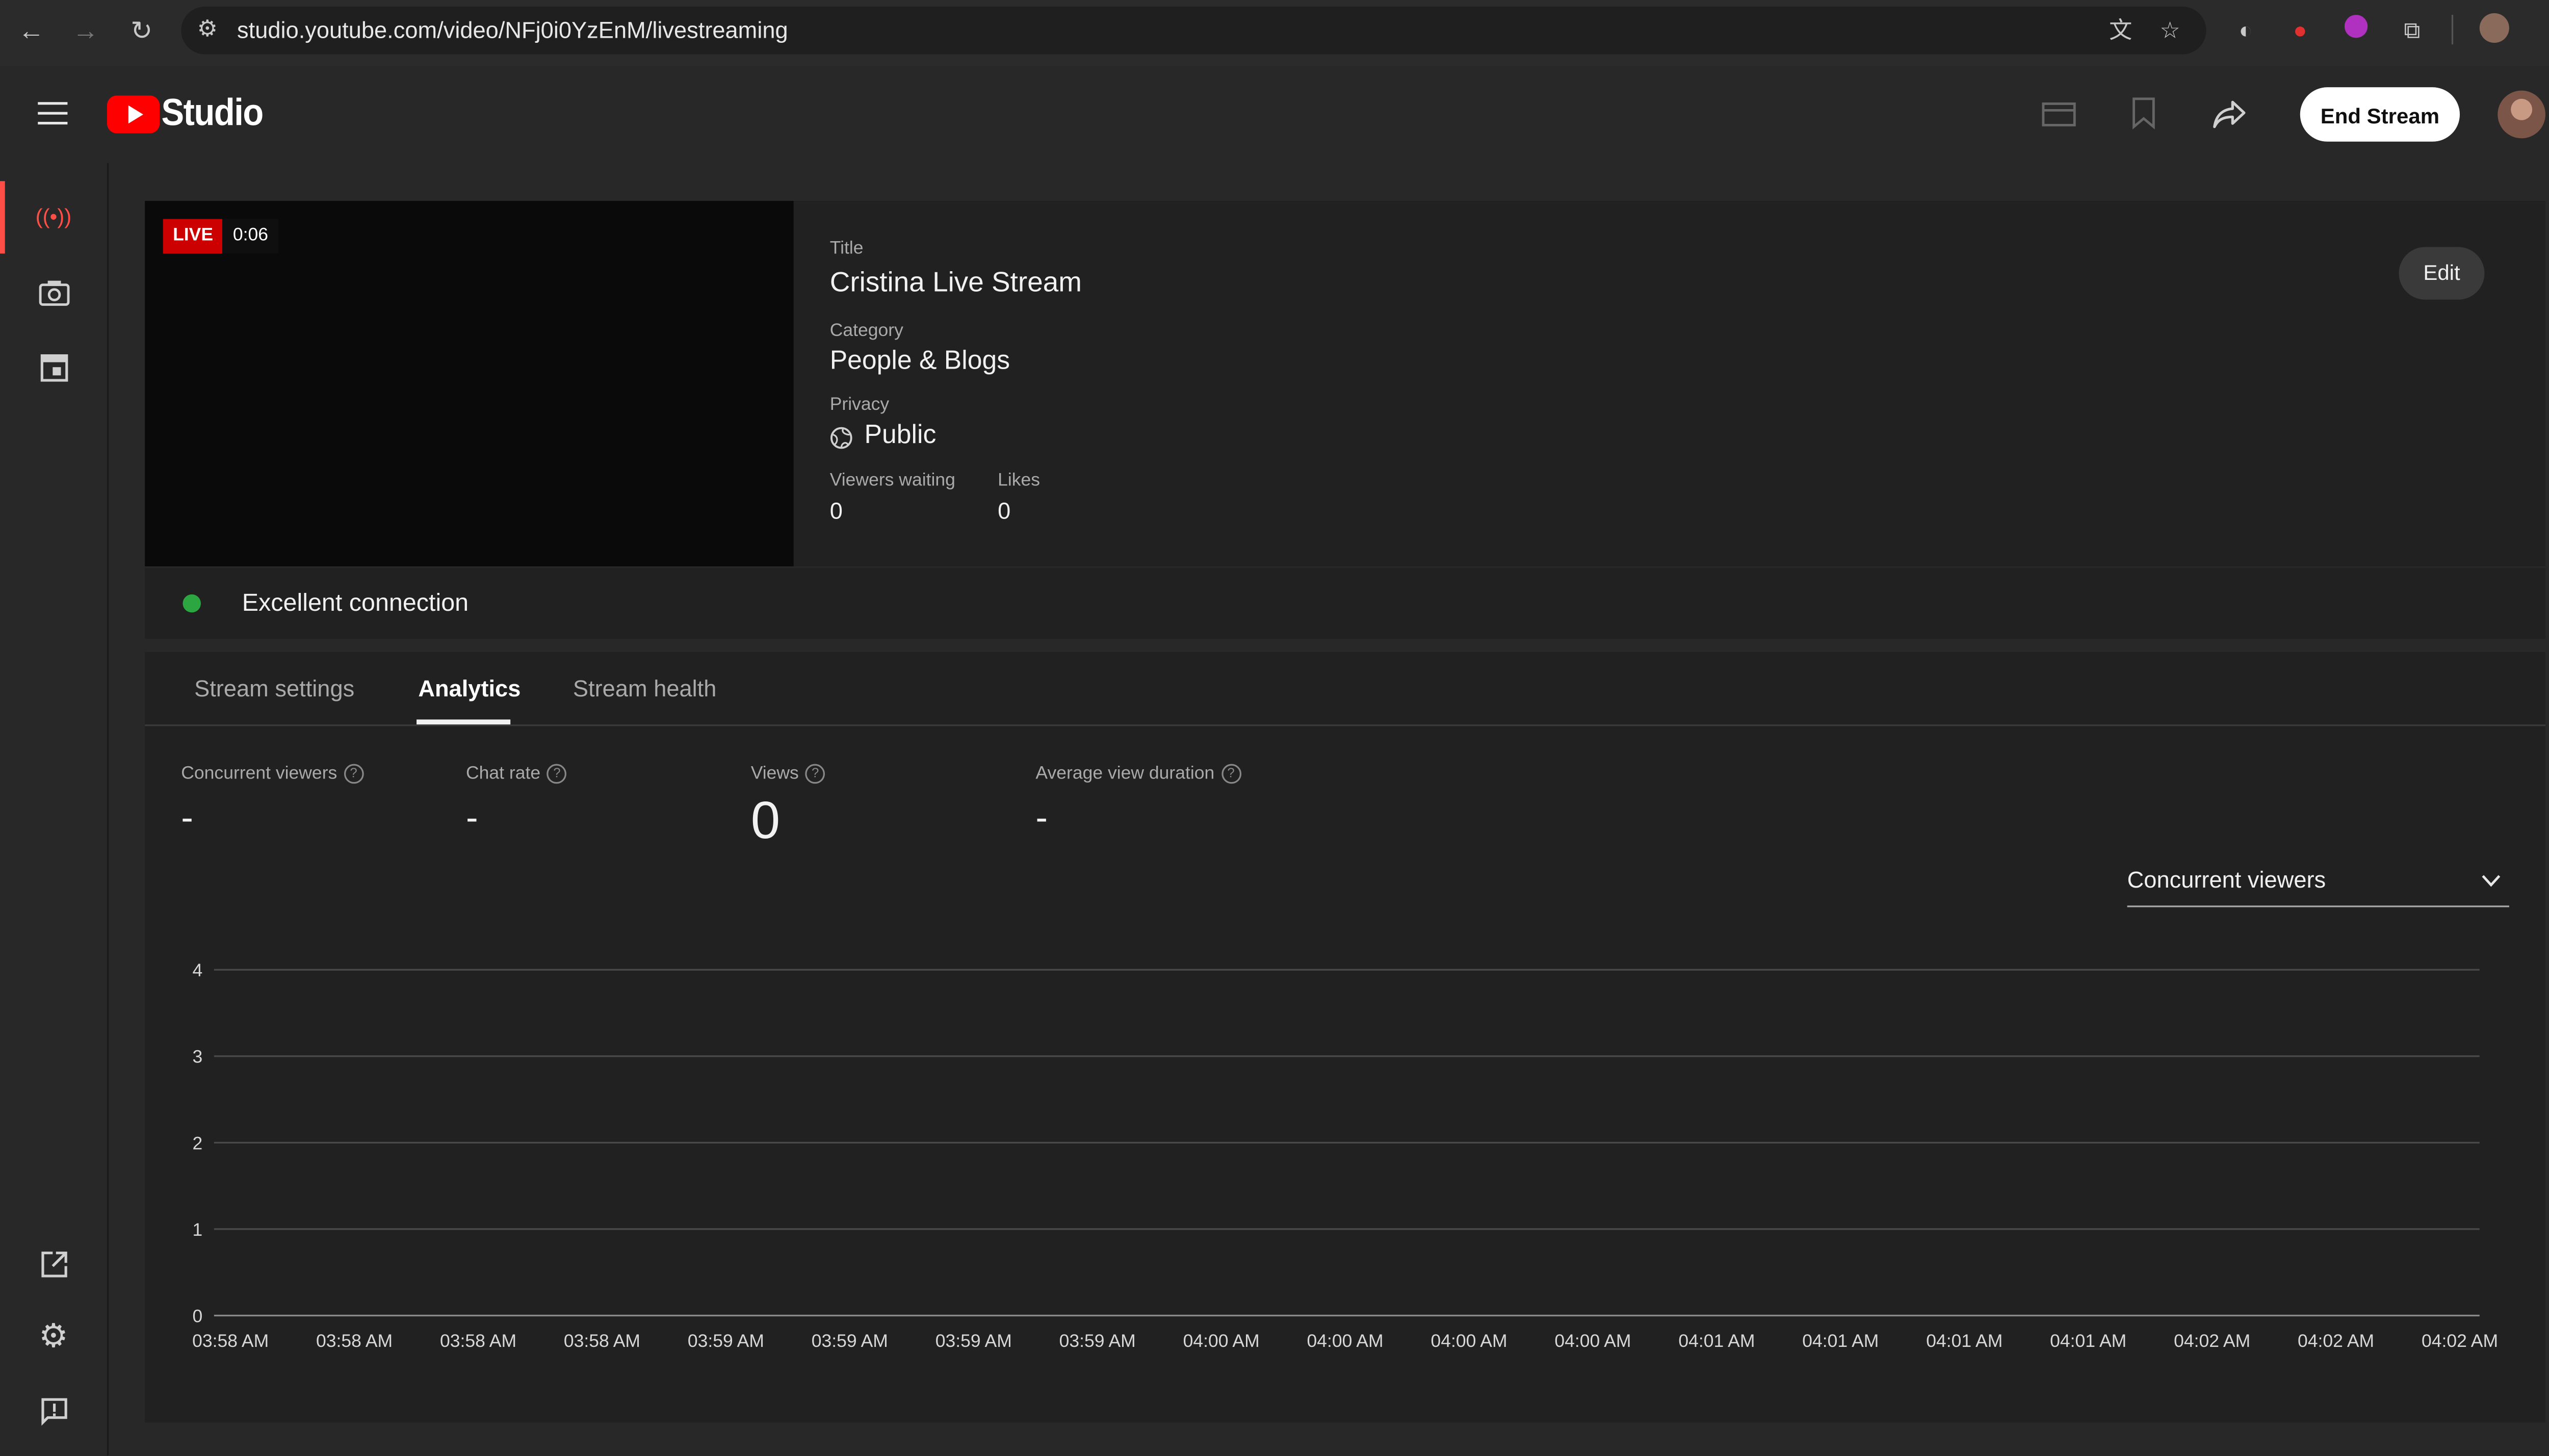  What do you see at coordinates (197, 1316) in the screenshot?
I see `y-tick-label: 0` at bounding box center [197, 1316].